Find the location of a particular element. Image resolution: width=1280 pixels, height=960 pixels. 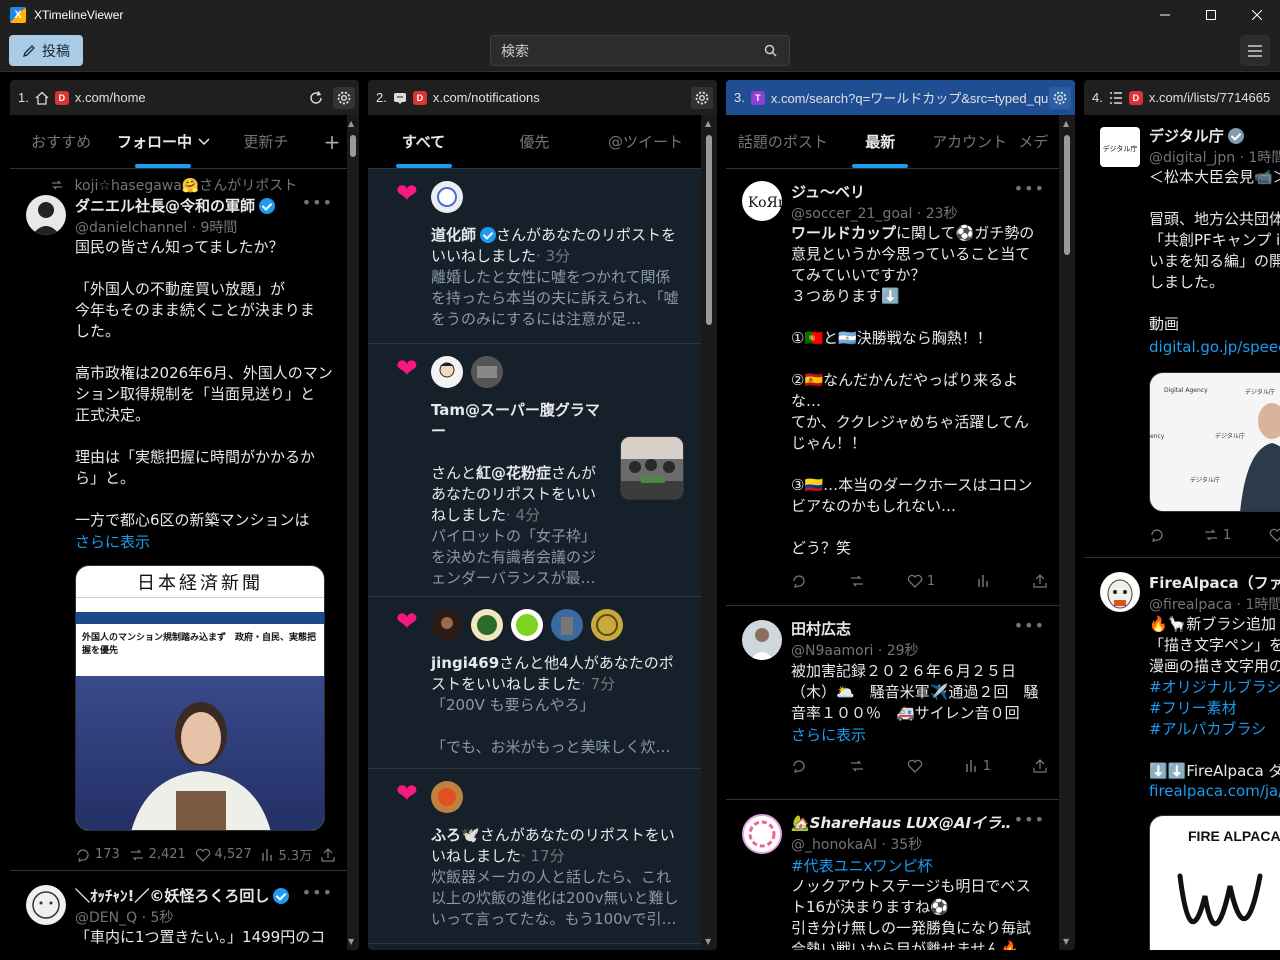

author-handle: @soccer_21_goal · 23秒 is located at coordinates (874, 213).